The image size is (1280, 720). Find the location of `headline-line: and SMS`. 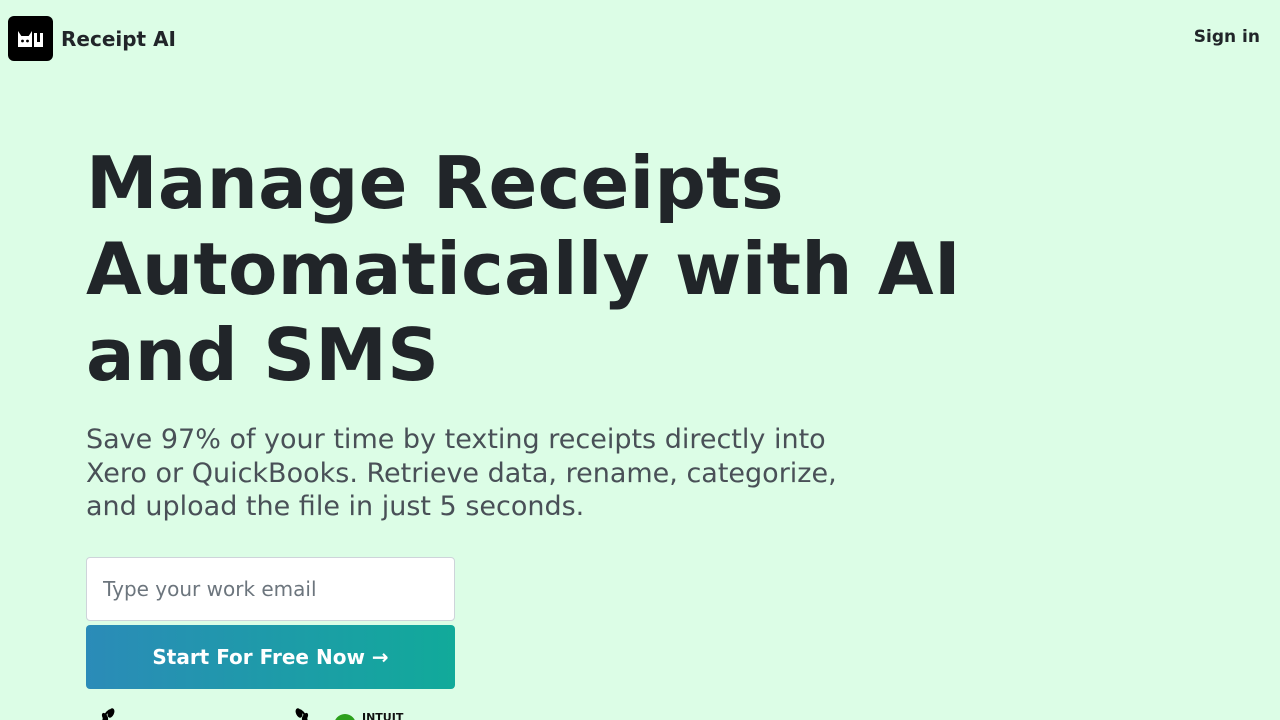

headline-line: and SMS is located at coordinates (263, 355).